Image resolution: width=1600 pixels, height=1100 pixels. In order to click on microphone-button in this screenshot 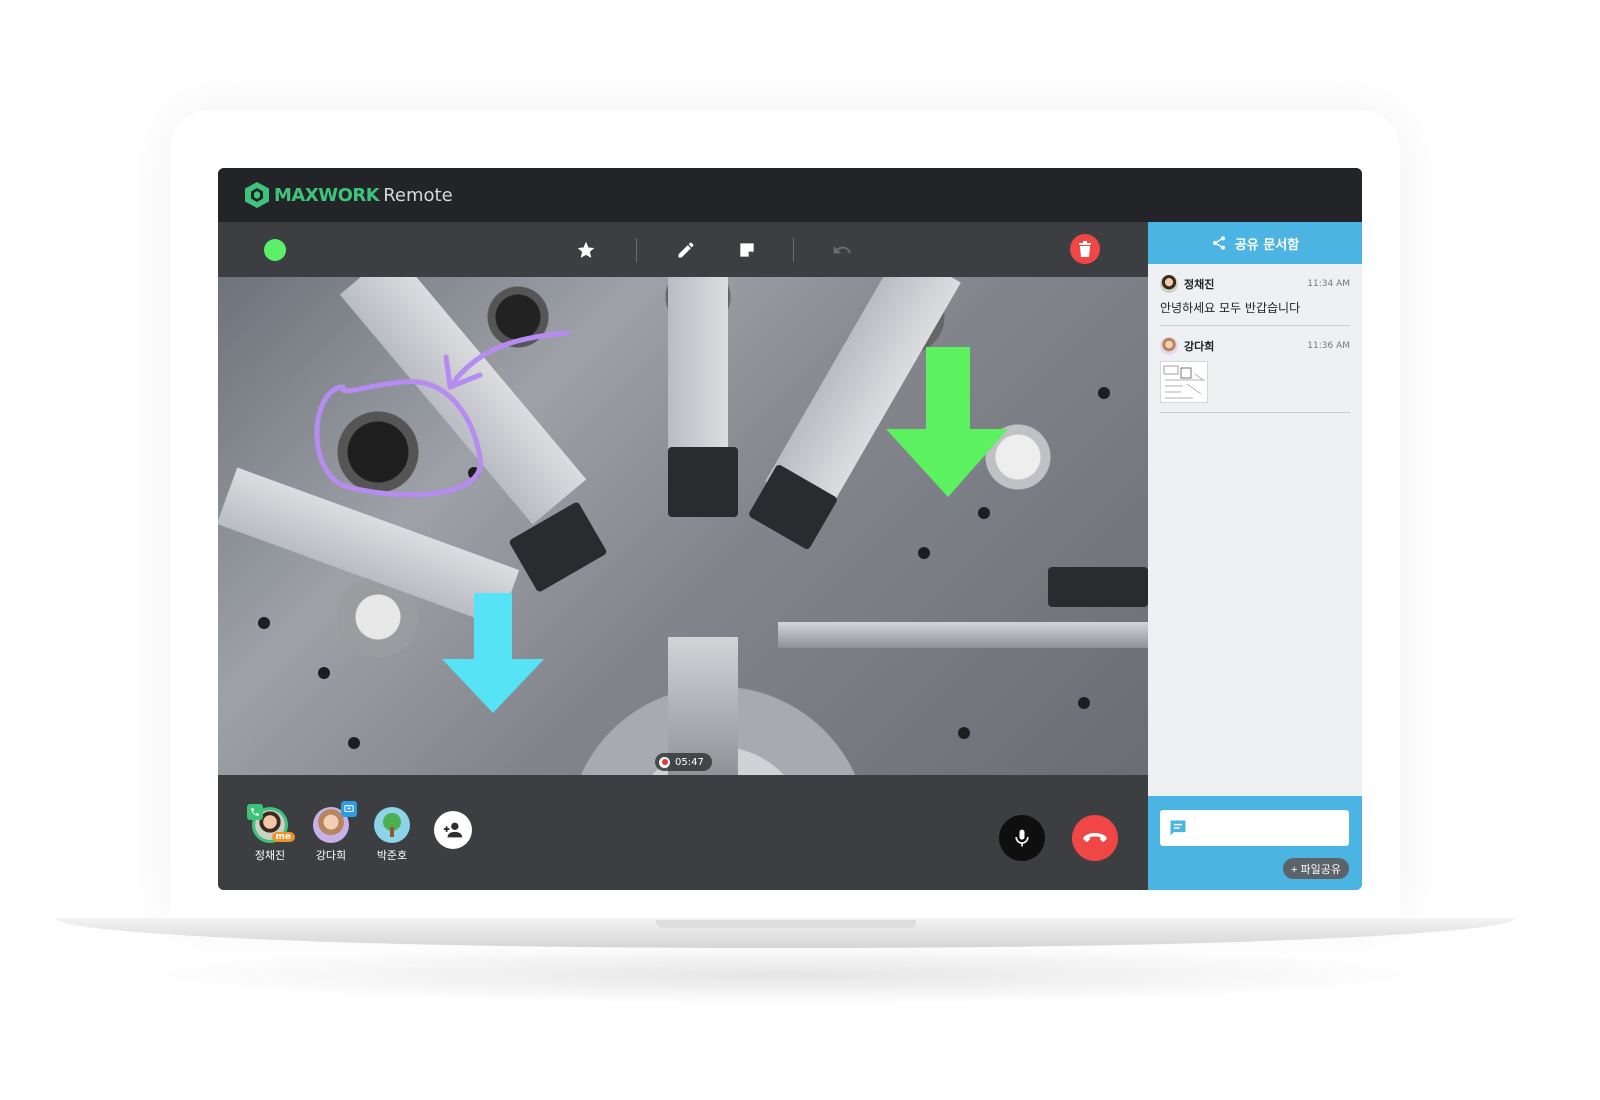, I will do `click(1022, 838)`.